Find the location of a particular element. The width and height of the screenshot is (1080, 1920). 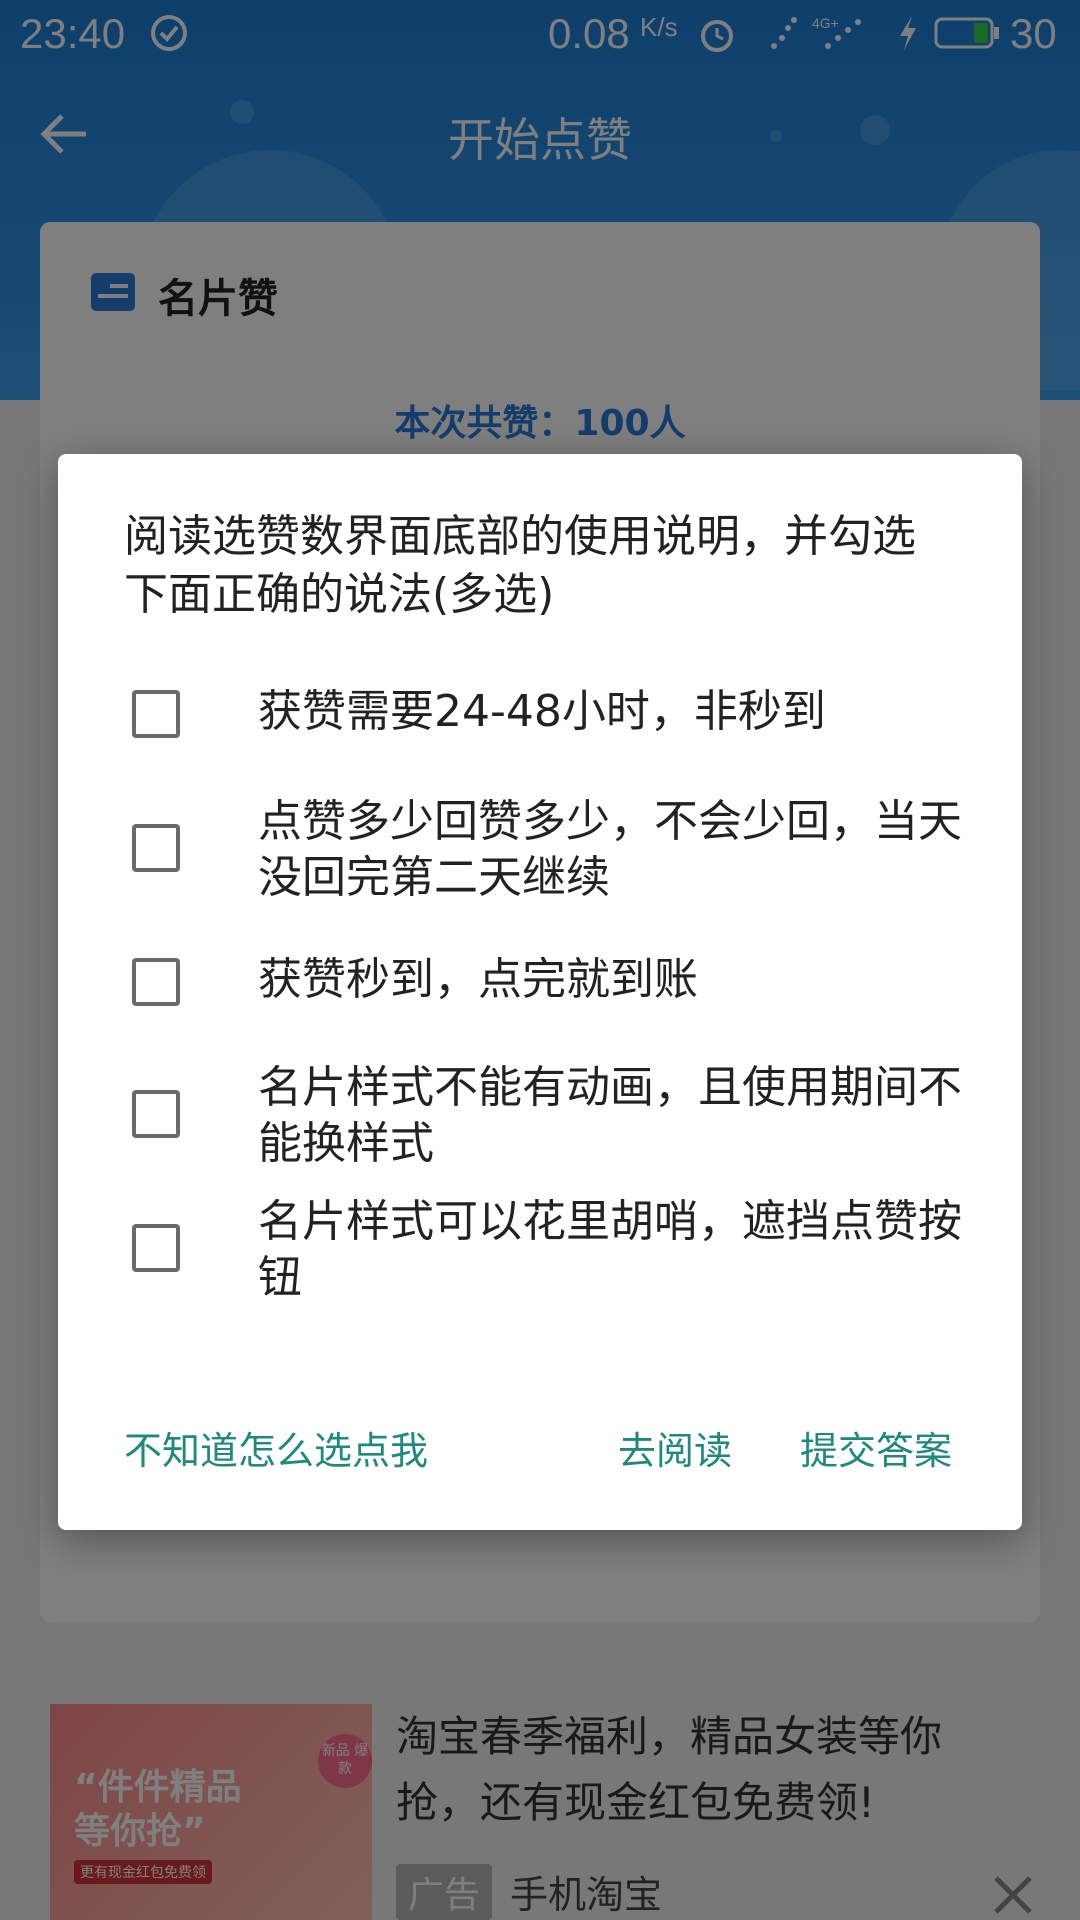

option-label: 获赞需要24-48小时，非秒到 is located at coordinates (542, 711).